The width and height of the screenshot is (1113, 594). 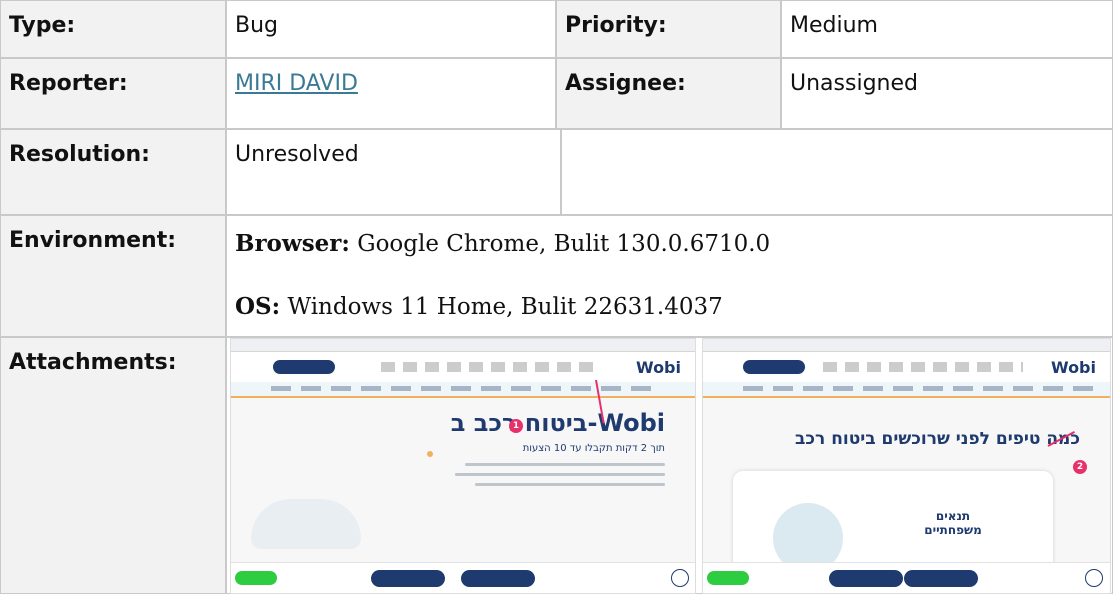 I want to click on resolution-label: Resolution:, so click(x=113, y=172).